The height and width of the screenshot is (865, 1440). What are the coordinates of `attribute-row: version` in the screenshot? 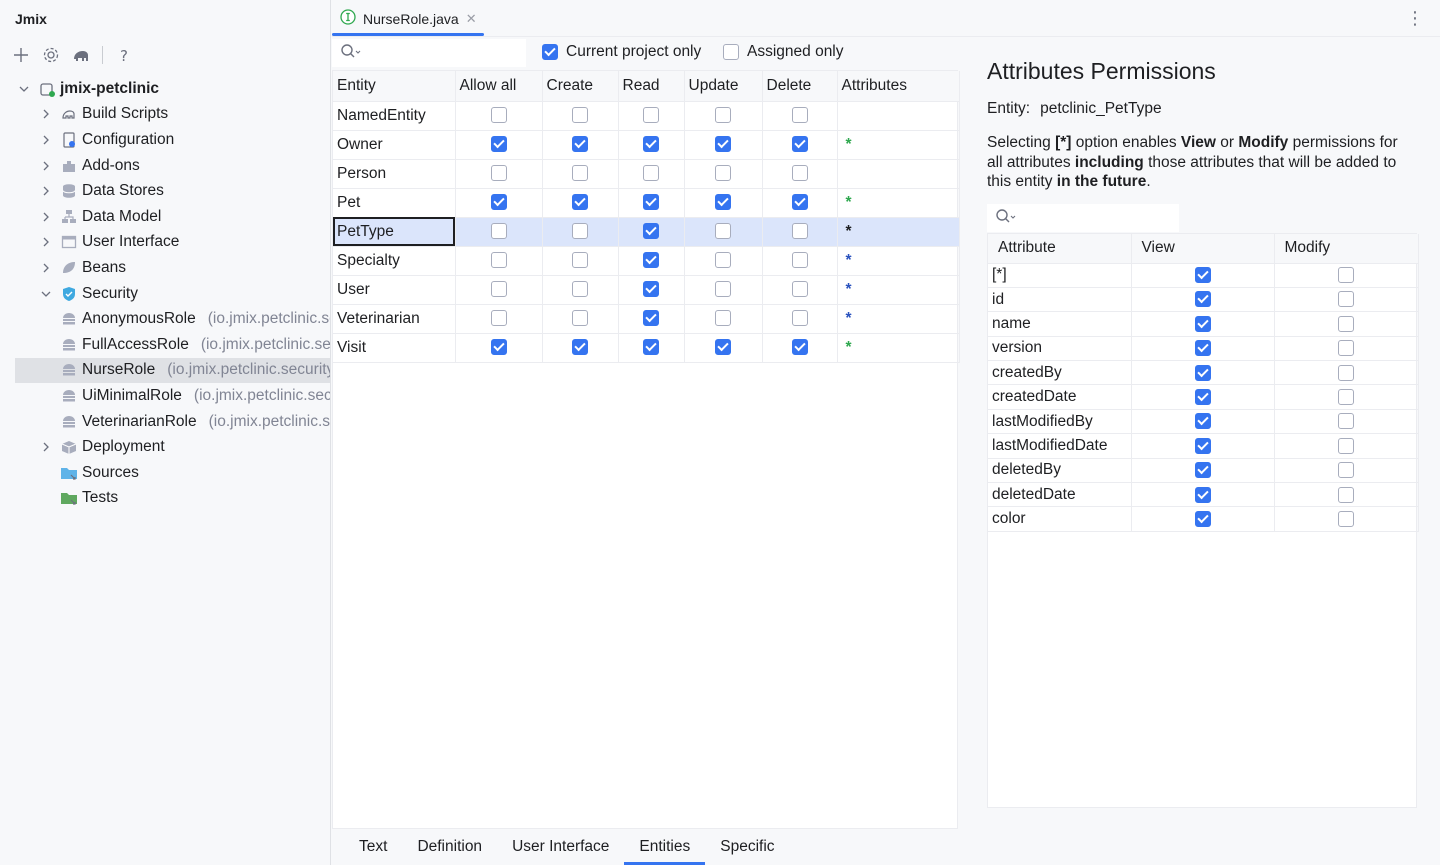 It's located at (1203, 349).